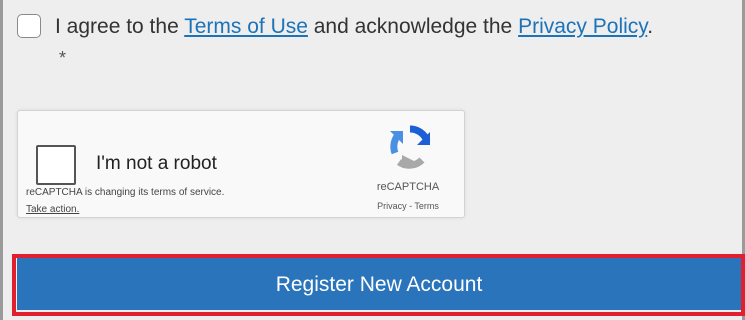  I want to click on privacy-policy-link: Privacy Policy, so click(582, 26).